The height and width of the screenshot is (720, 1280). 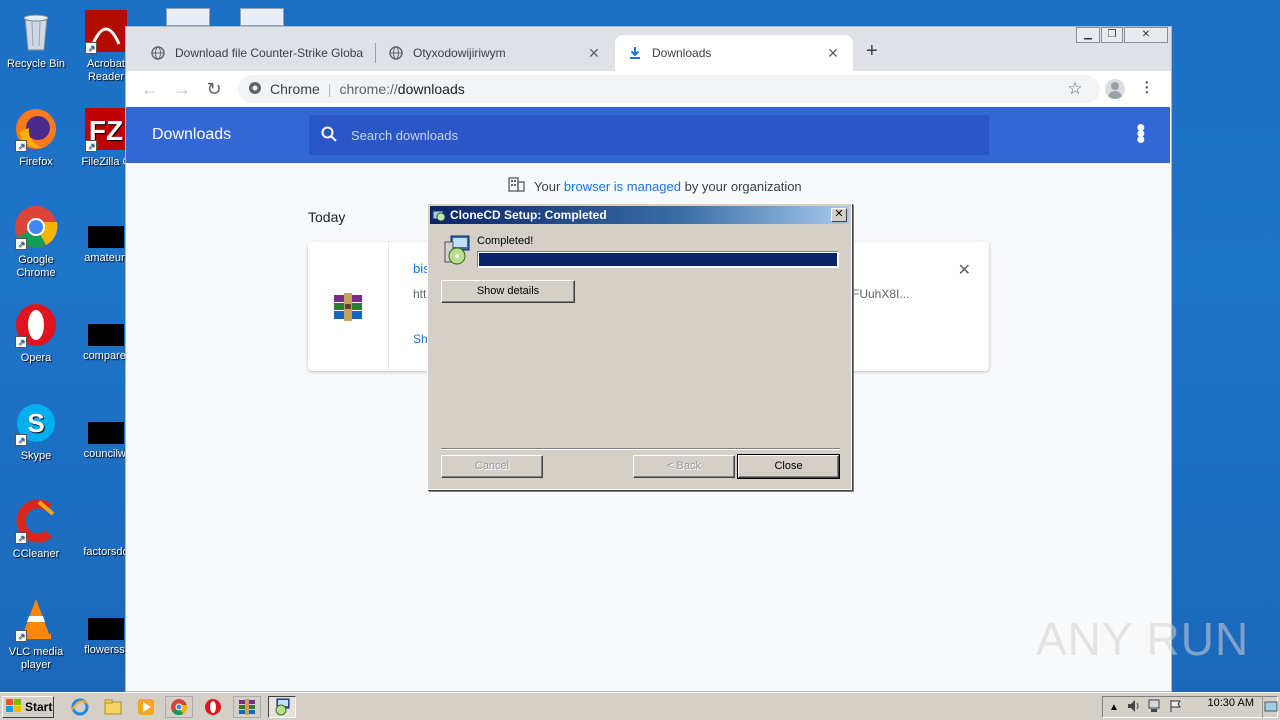 I want to click on desktop-icon-label: Google Chrome, so click(x=36, y=266).